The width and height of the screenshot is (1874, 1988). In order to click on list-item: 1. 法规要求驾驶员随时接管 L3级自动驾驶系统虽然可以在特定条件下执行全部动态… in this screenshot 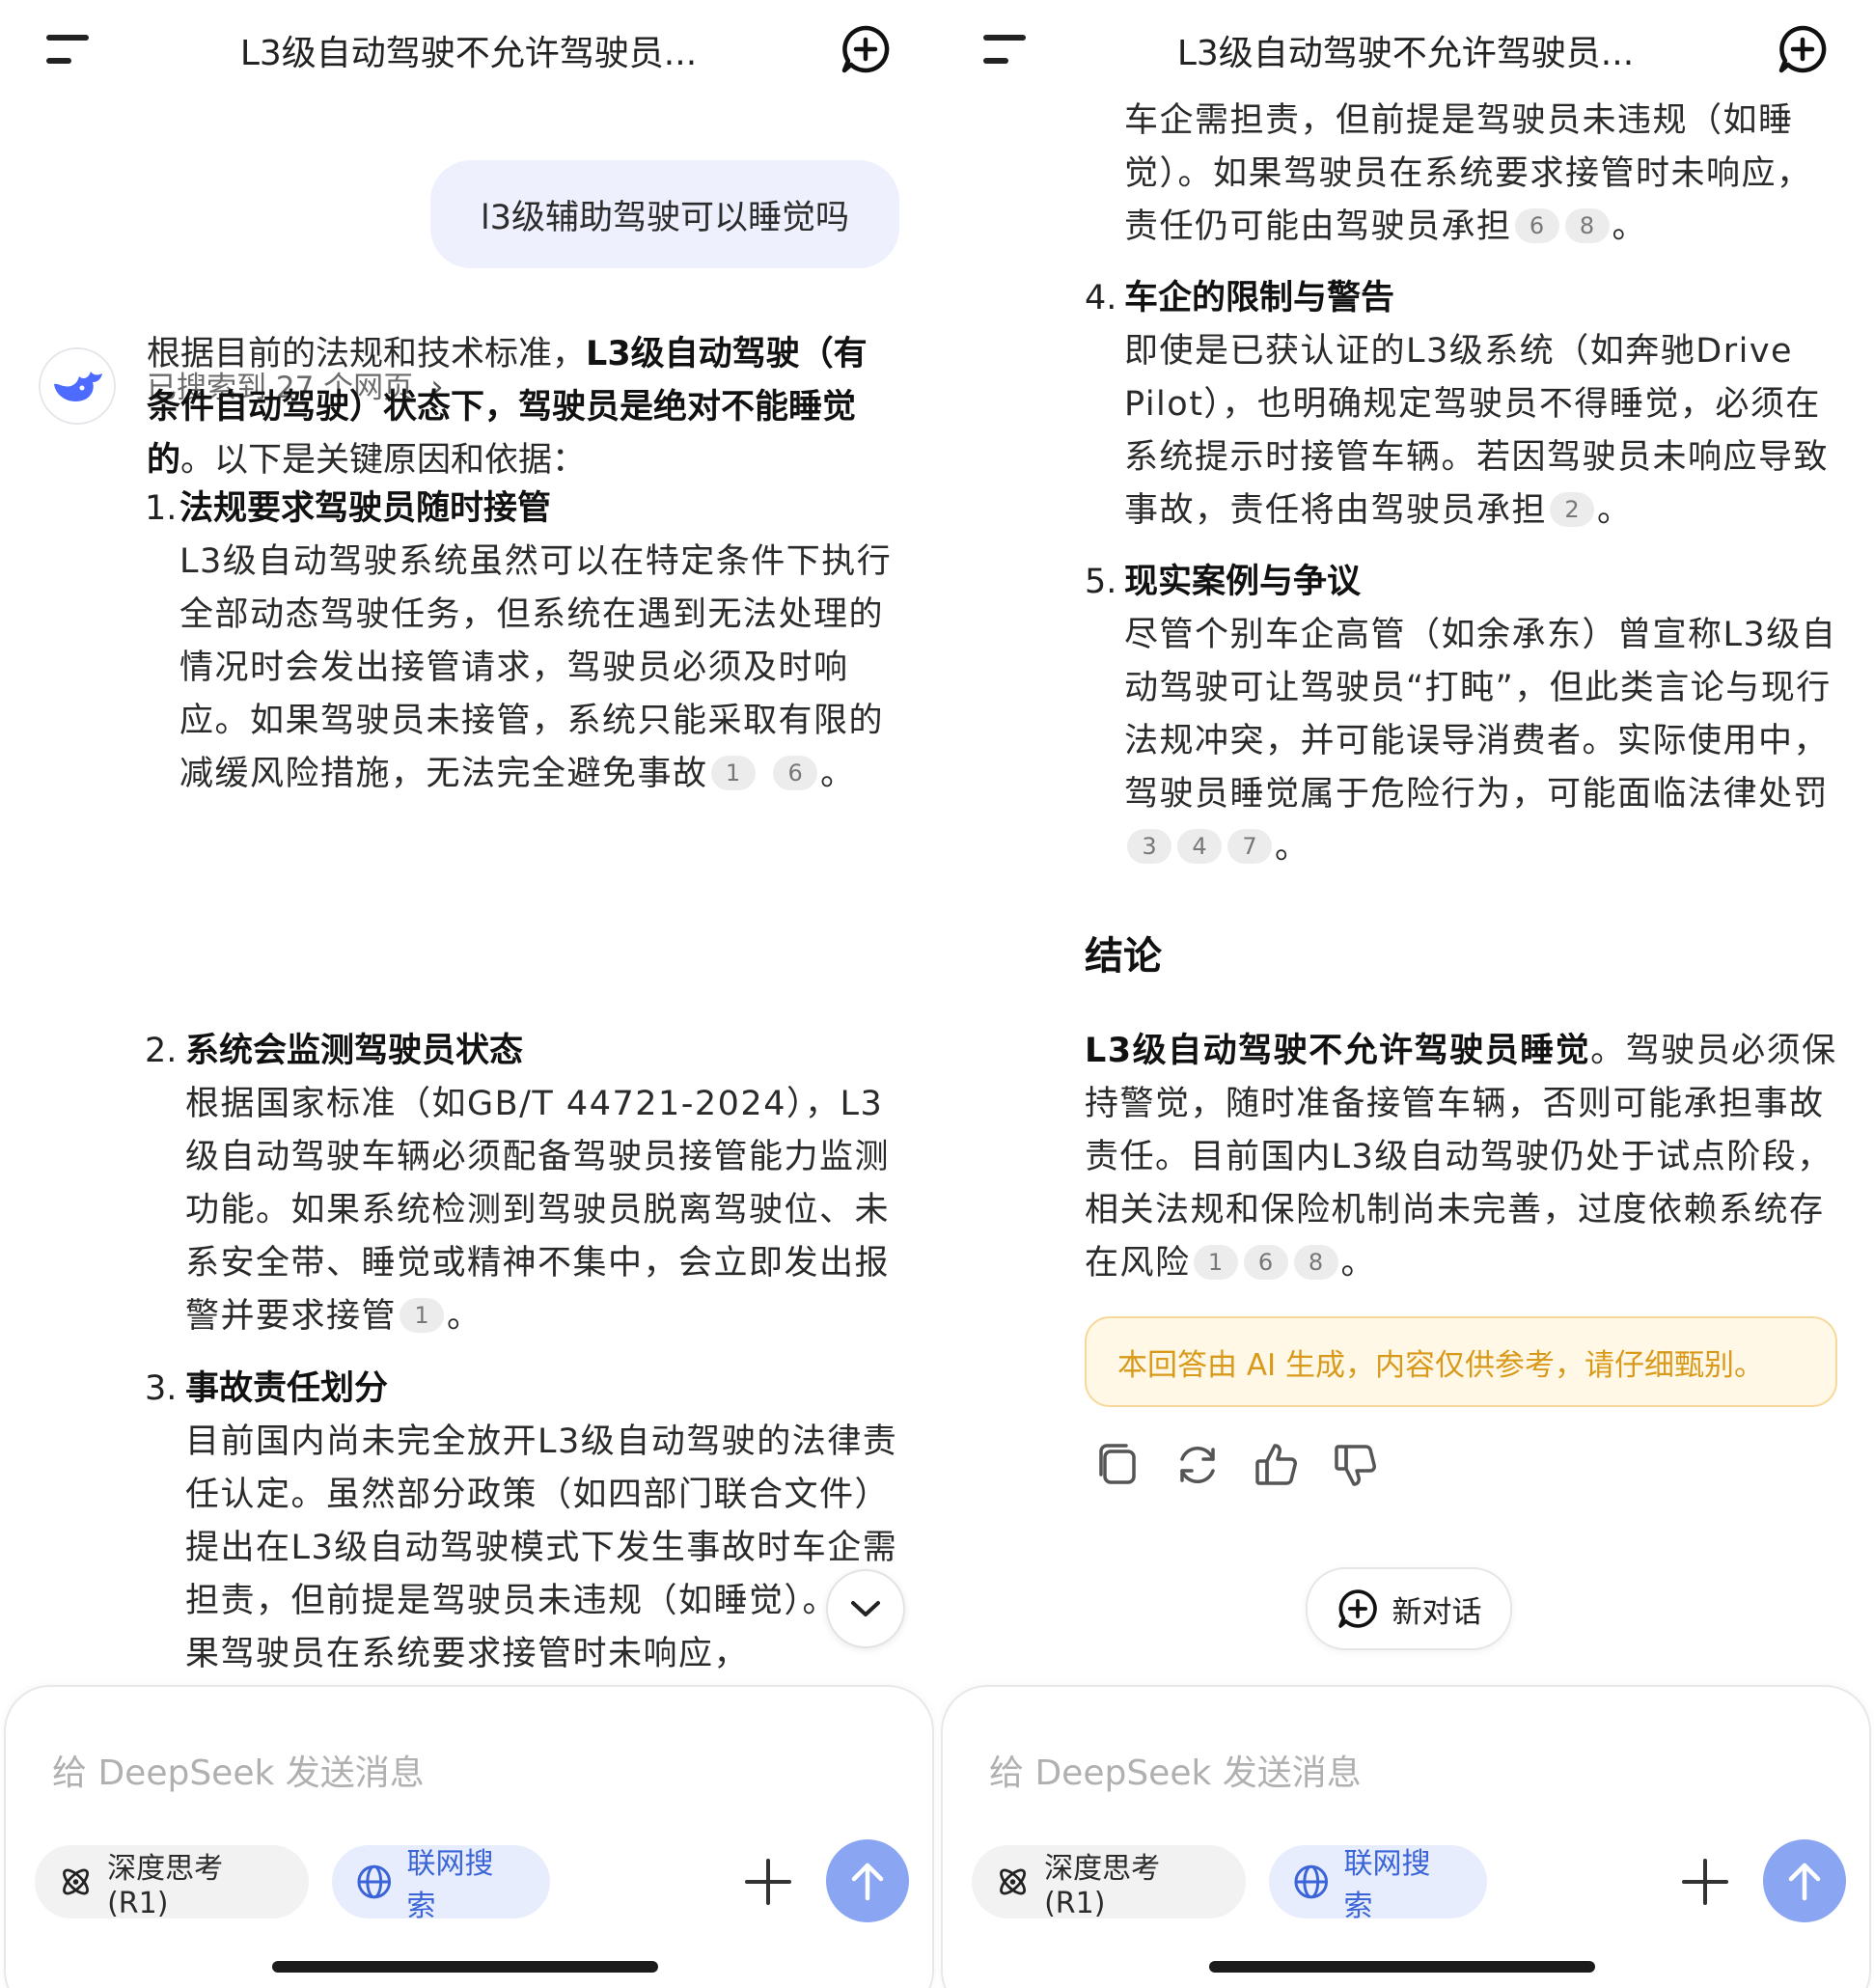, I will do `click(522, 642)`.